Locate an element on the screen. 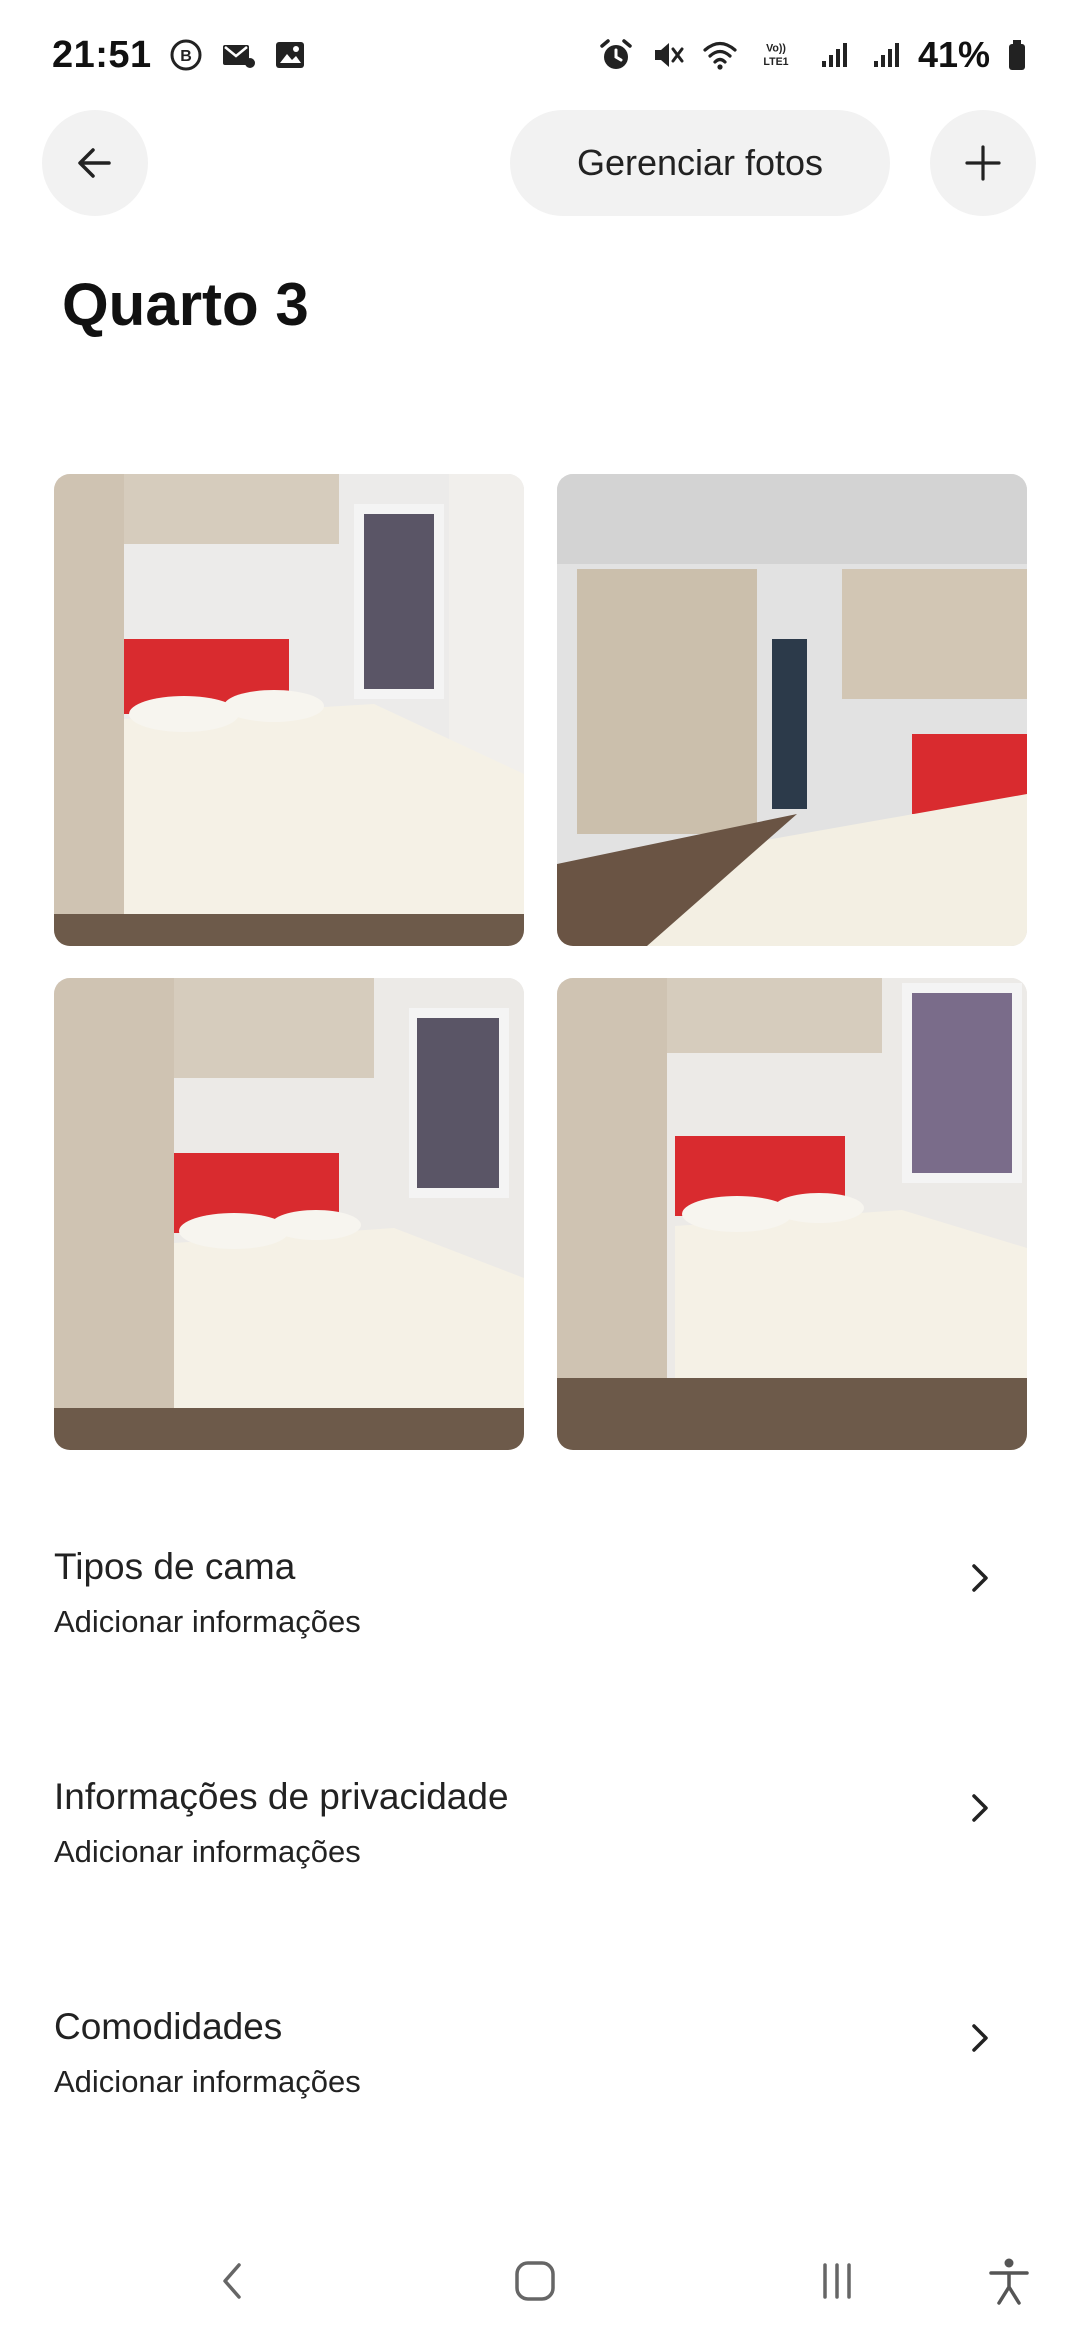 Image resolution: width=1080 pixels, height=2340 pixels. accessibility-button is located at coordinates (1009, 2281).